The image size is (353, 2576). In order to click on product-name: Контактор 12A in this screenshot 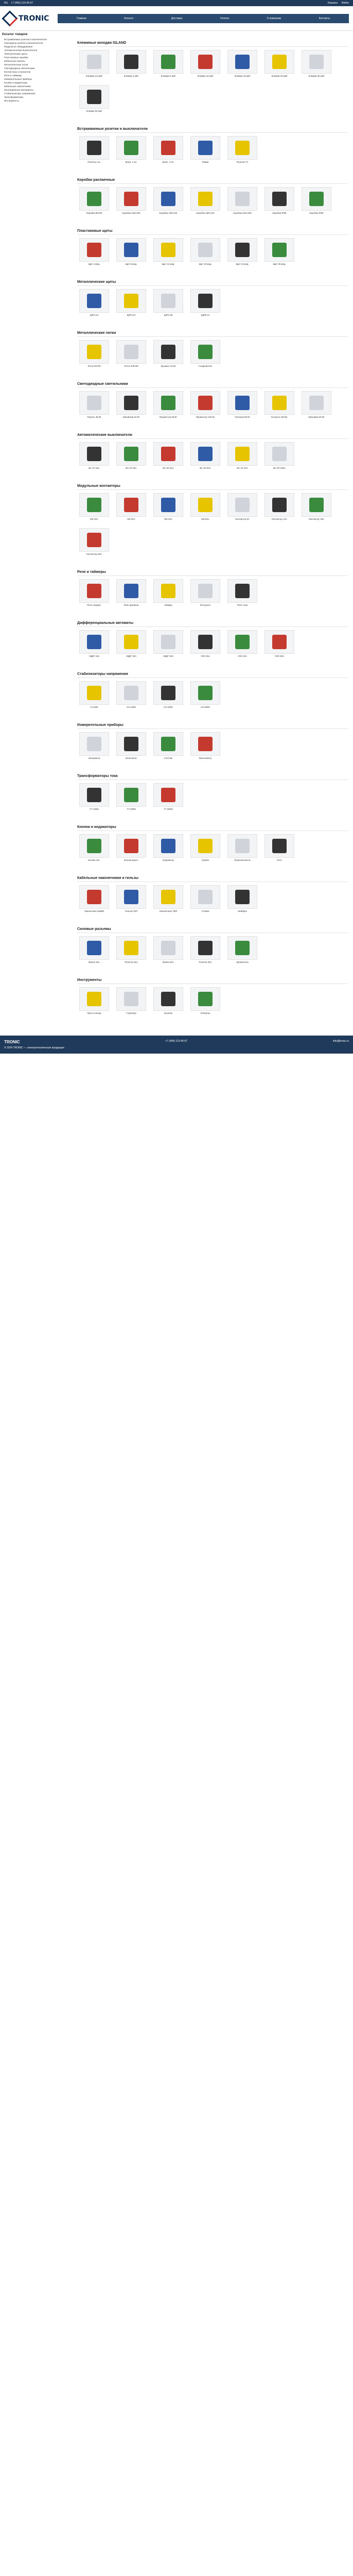, I will do `click(279, 520)`.